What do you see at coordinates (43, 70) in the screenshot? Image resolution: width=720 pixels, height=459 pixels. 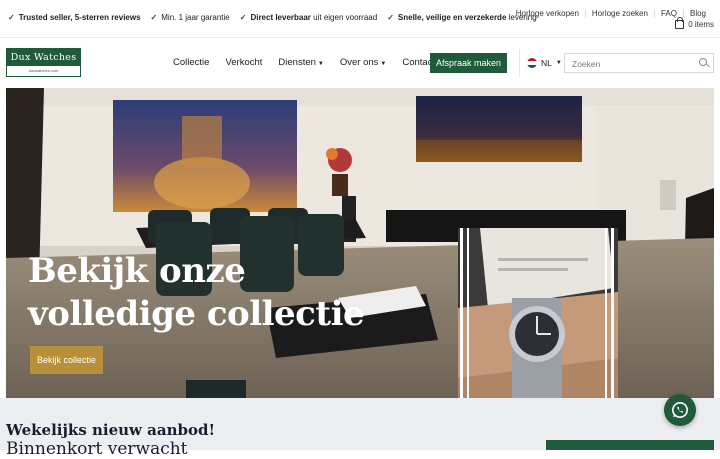 I see `logo-subtitle: duxwatches.com` at bounding box center [43, 70].